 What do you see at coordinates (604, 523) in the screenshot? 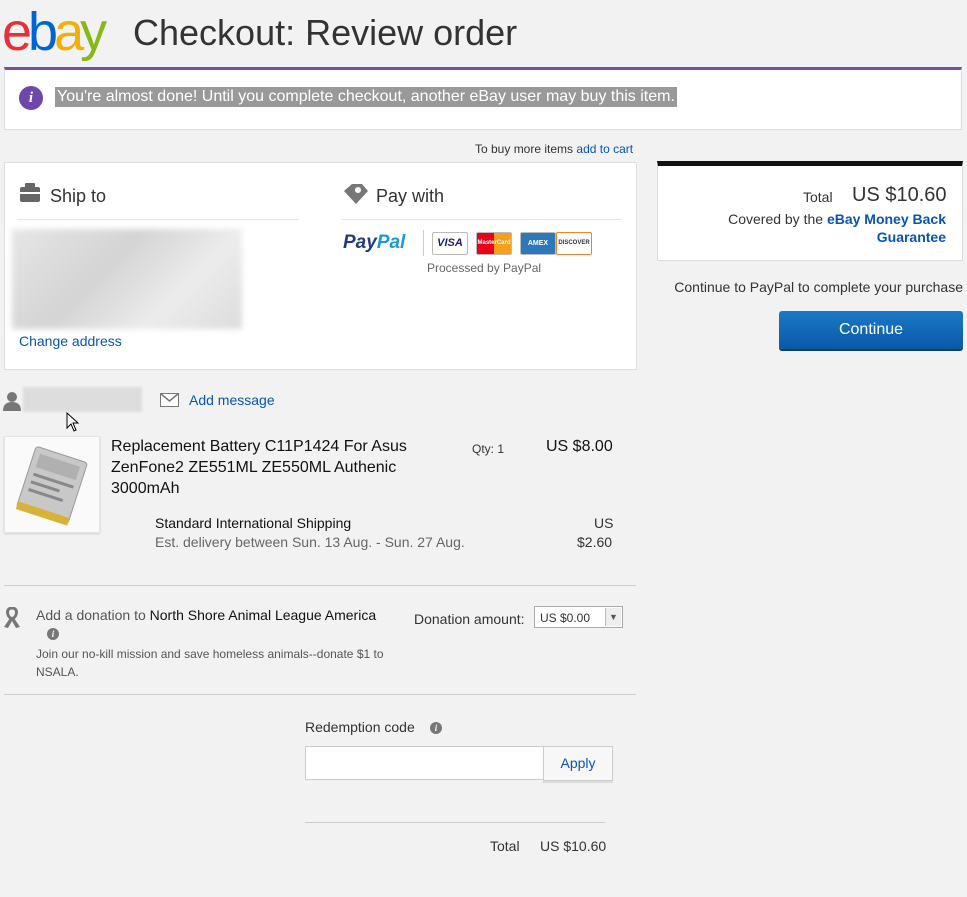
I see `shipping-cost-currency: US` at bounding box center [604, 523].